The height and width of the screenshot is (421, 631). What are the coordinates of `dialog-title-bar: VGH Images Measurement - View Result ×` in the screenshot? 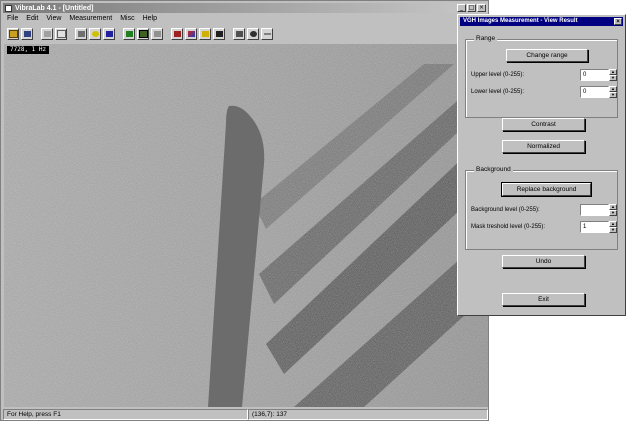 It's located at (541, 21).